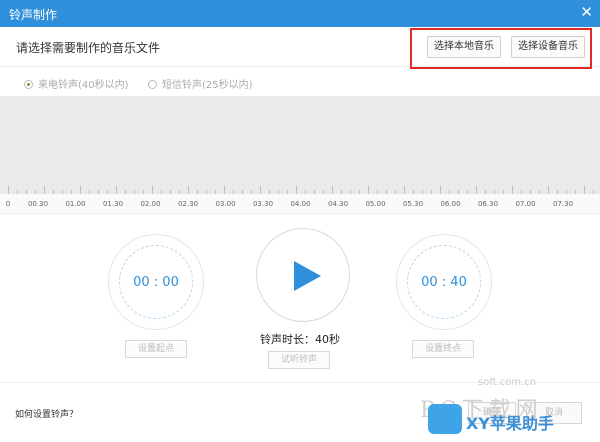 This screenshot has height=442, width=600. Describe the element at coordinates (113, 204) in the screenshot. I see `timeline-tick-label: 01.30` at that location.